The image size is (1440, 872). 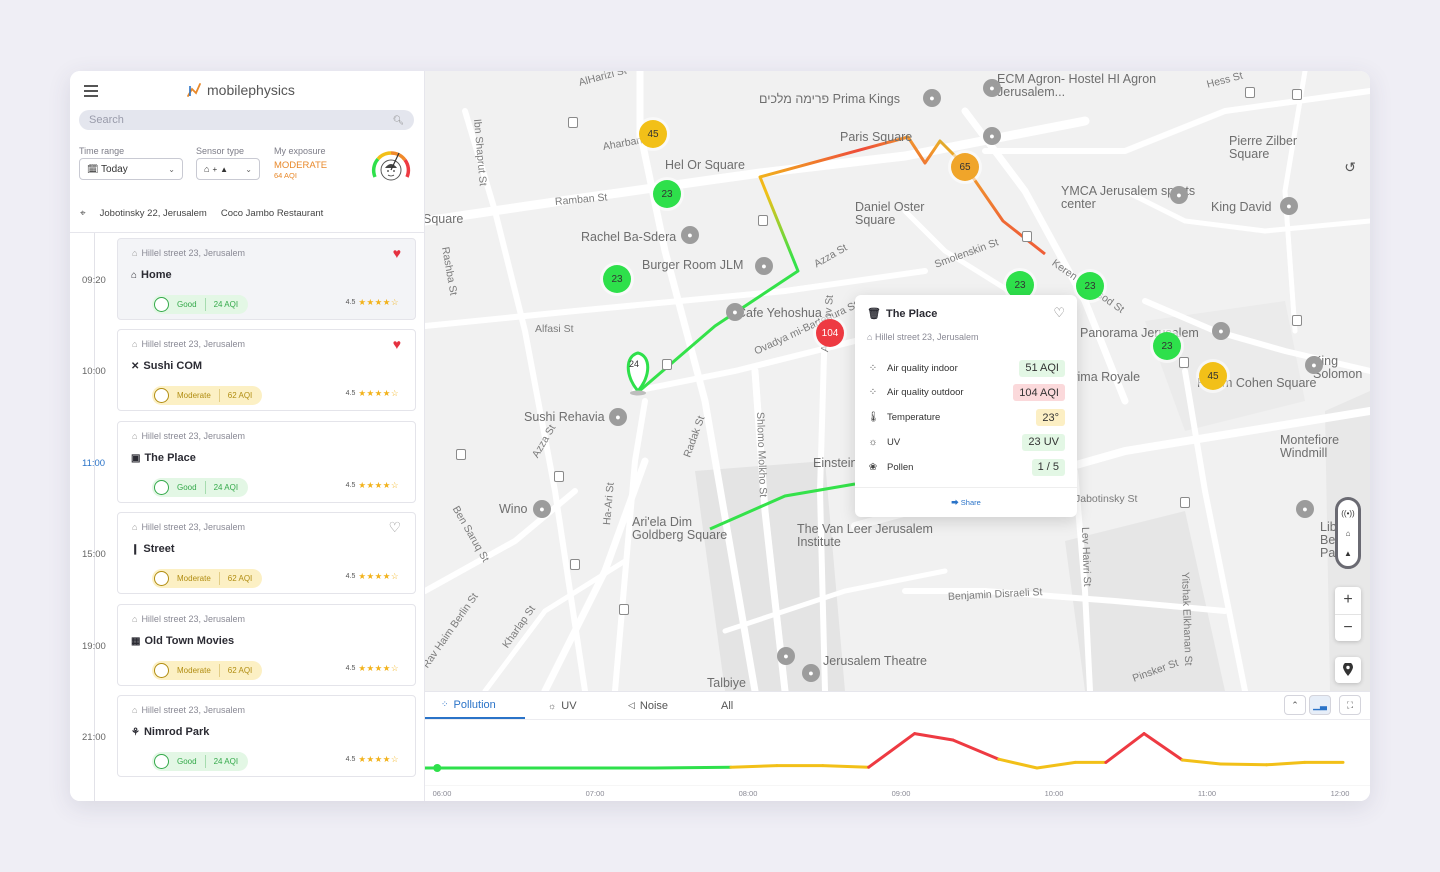 I want to click on tab-pollution: ⁘ Pollution, so click(x=475, y=705).